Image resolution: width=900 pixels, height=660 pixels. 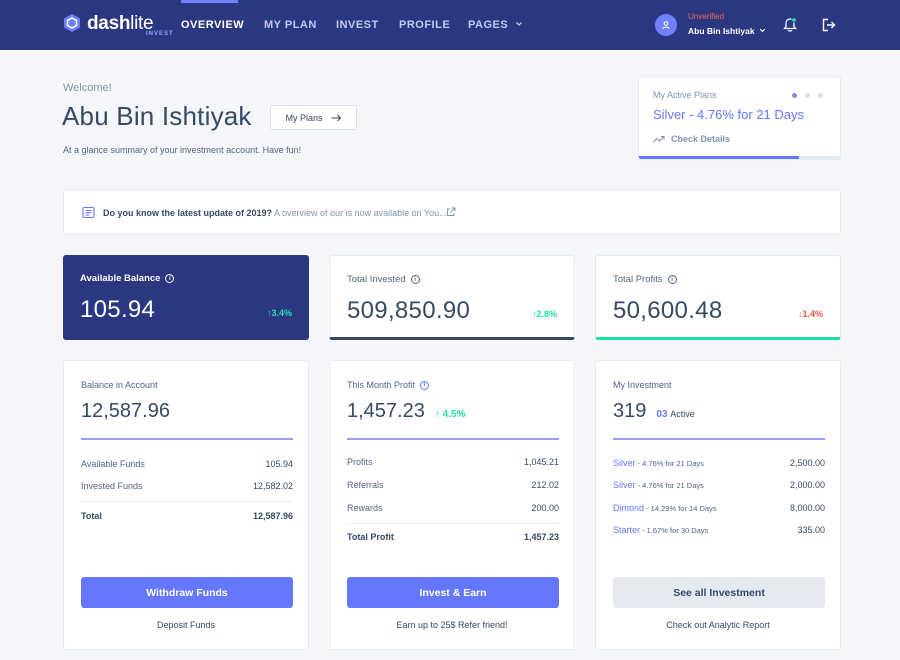 What do you see at coordinates (719, 157) in the screenshot?
I see `plan-progress-fill` at bounding box center [719, 157].